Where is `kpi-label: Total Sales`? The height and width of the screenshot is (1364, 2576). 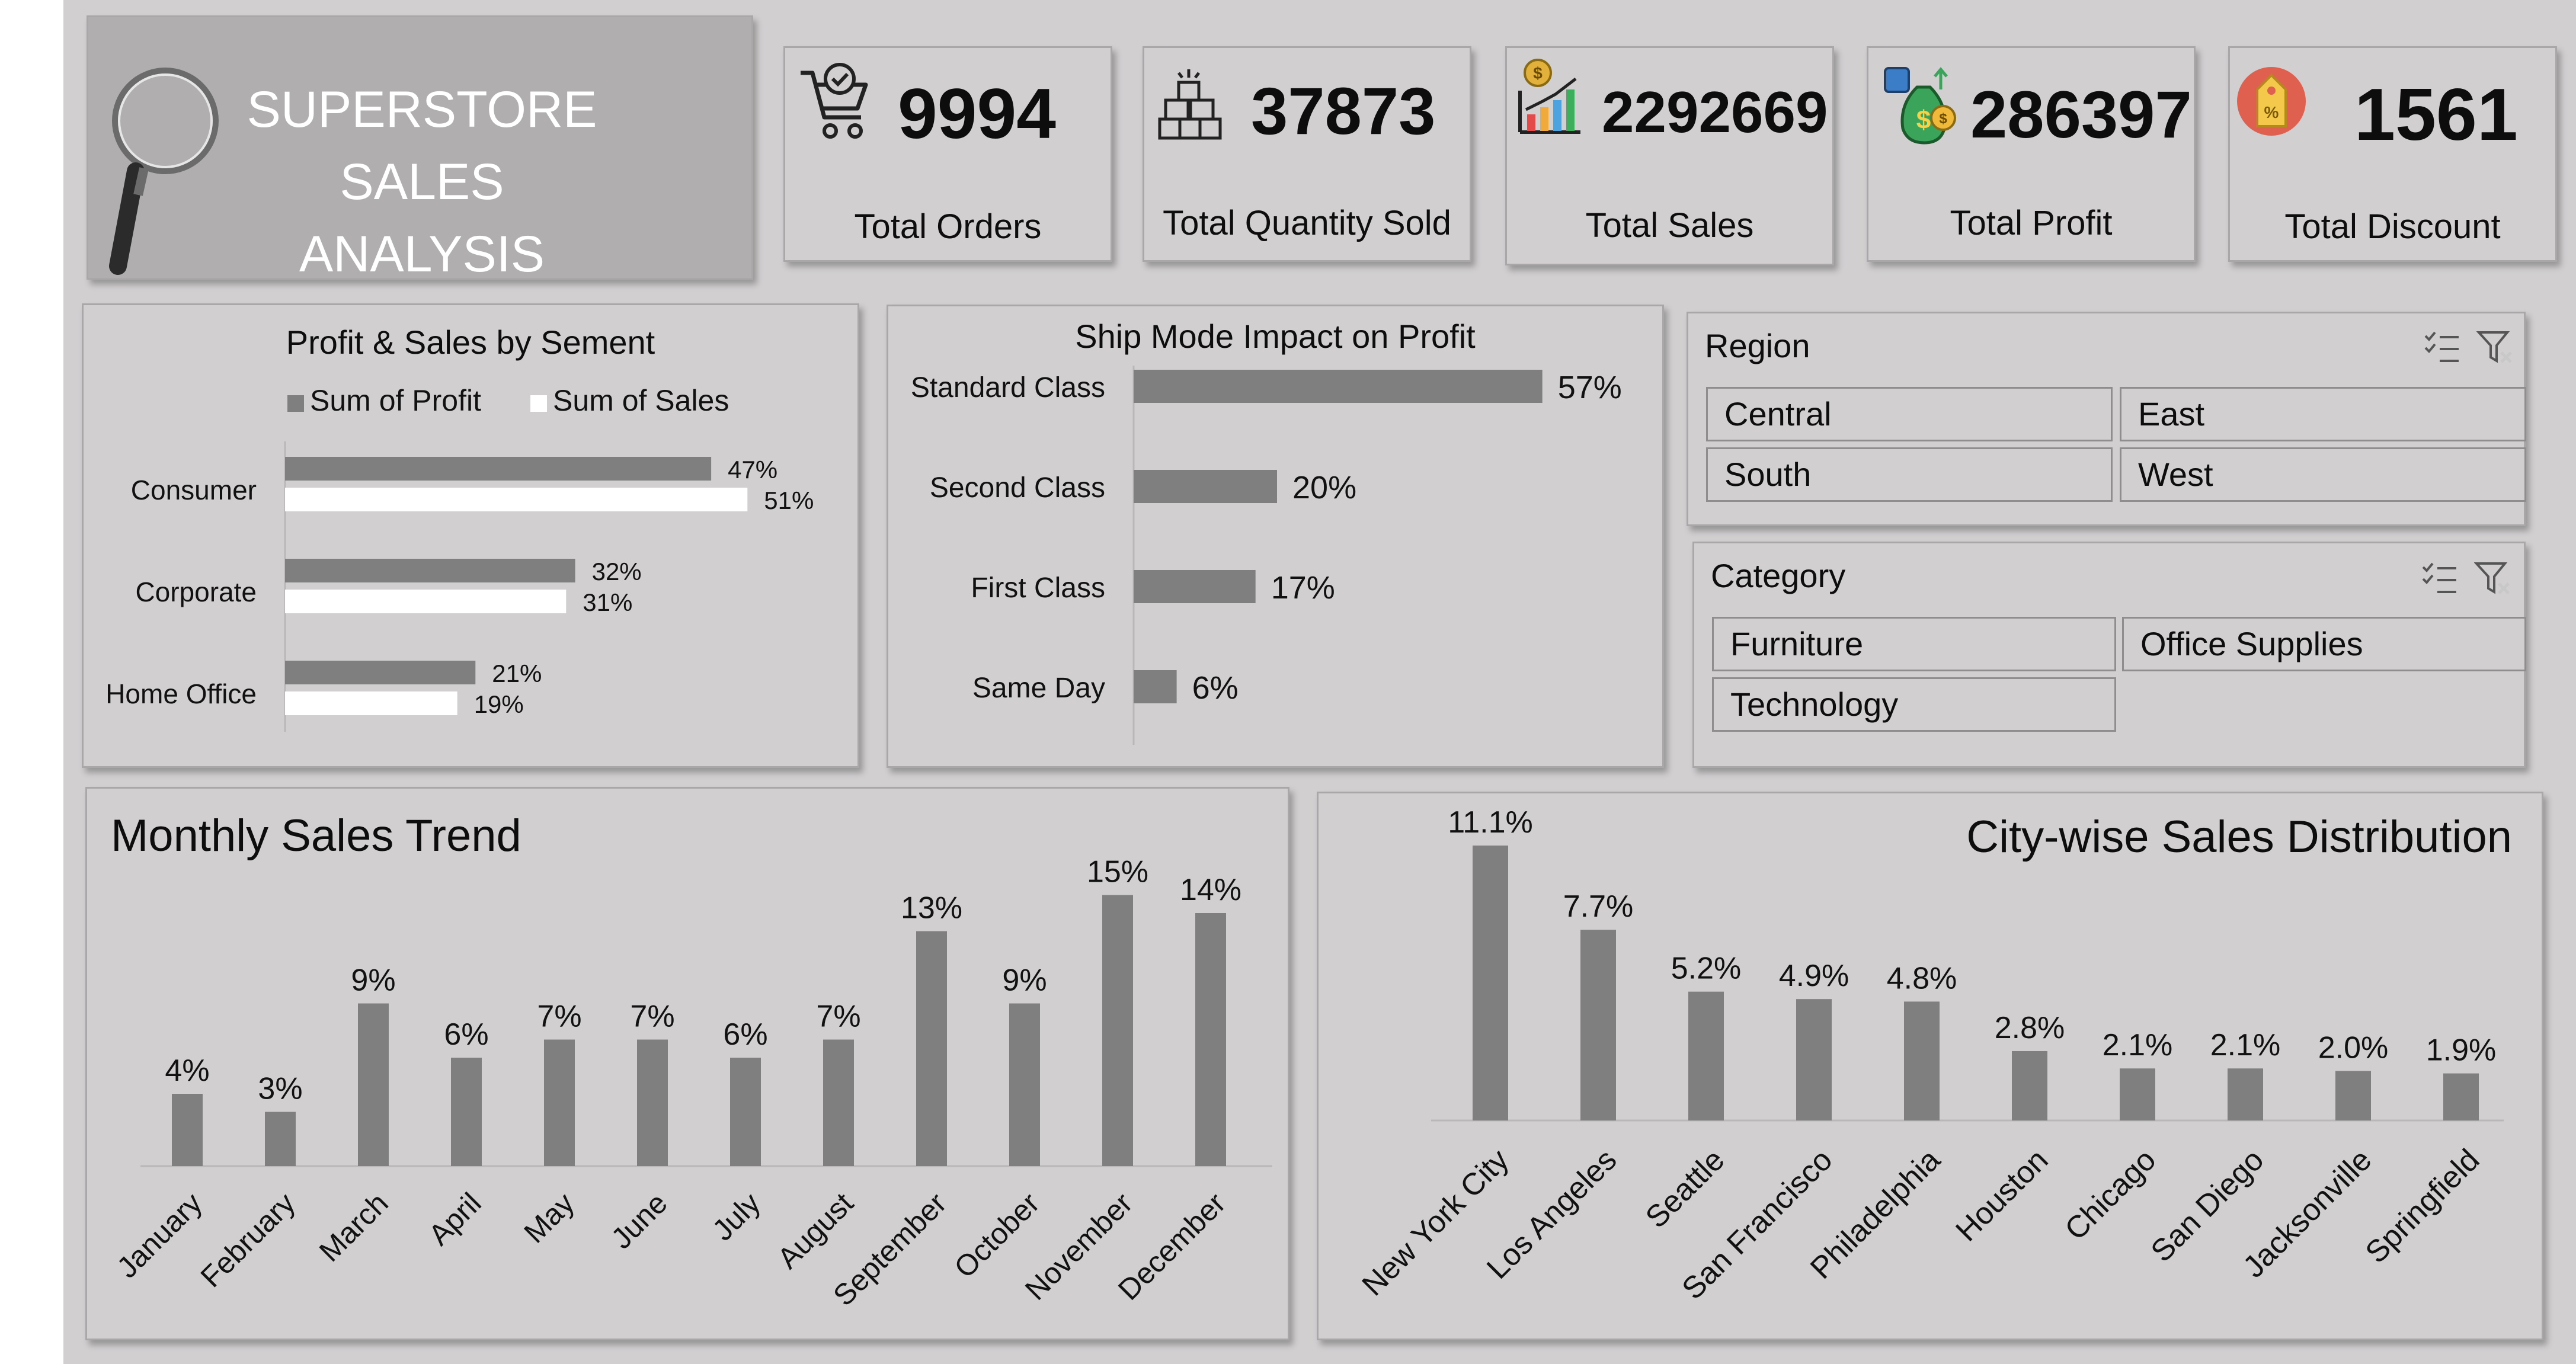
kpi-label: Total Sales is located at coordinates (1669, 225).